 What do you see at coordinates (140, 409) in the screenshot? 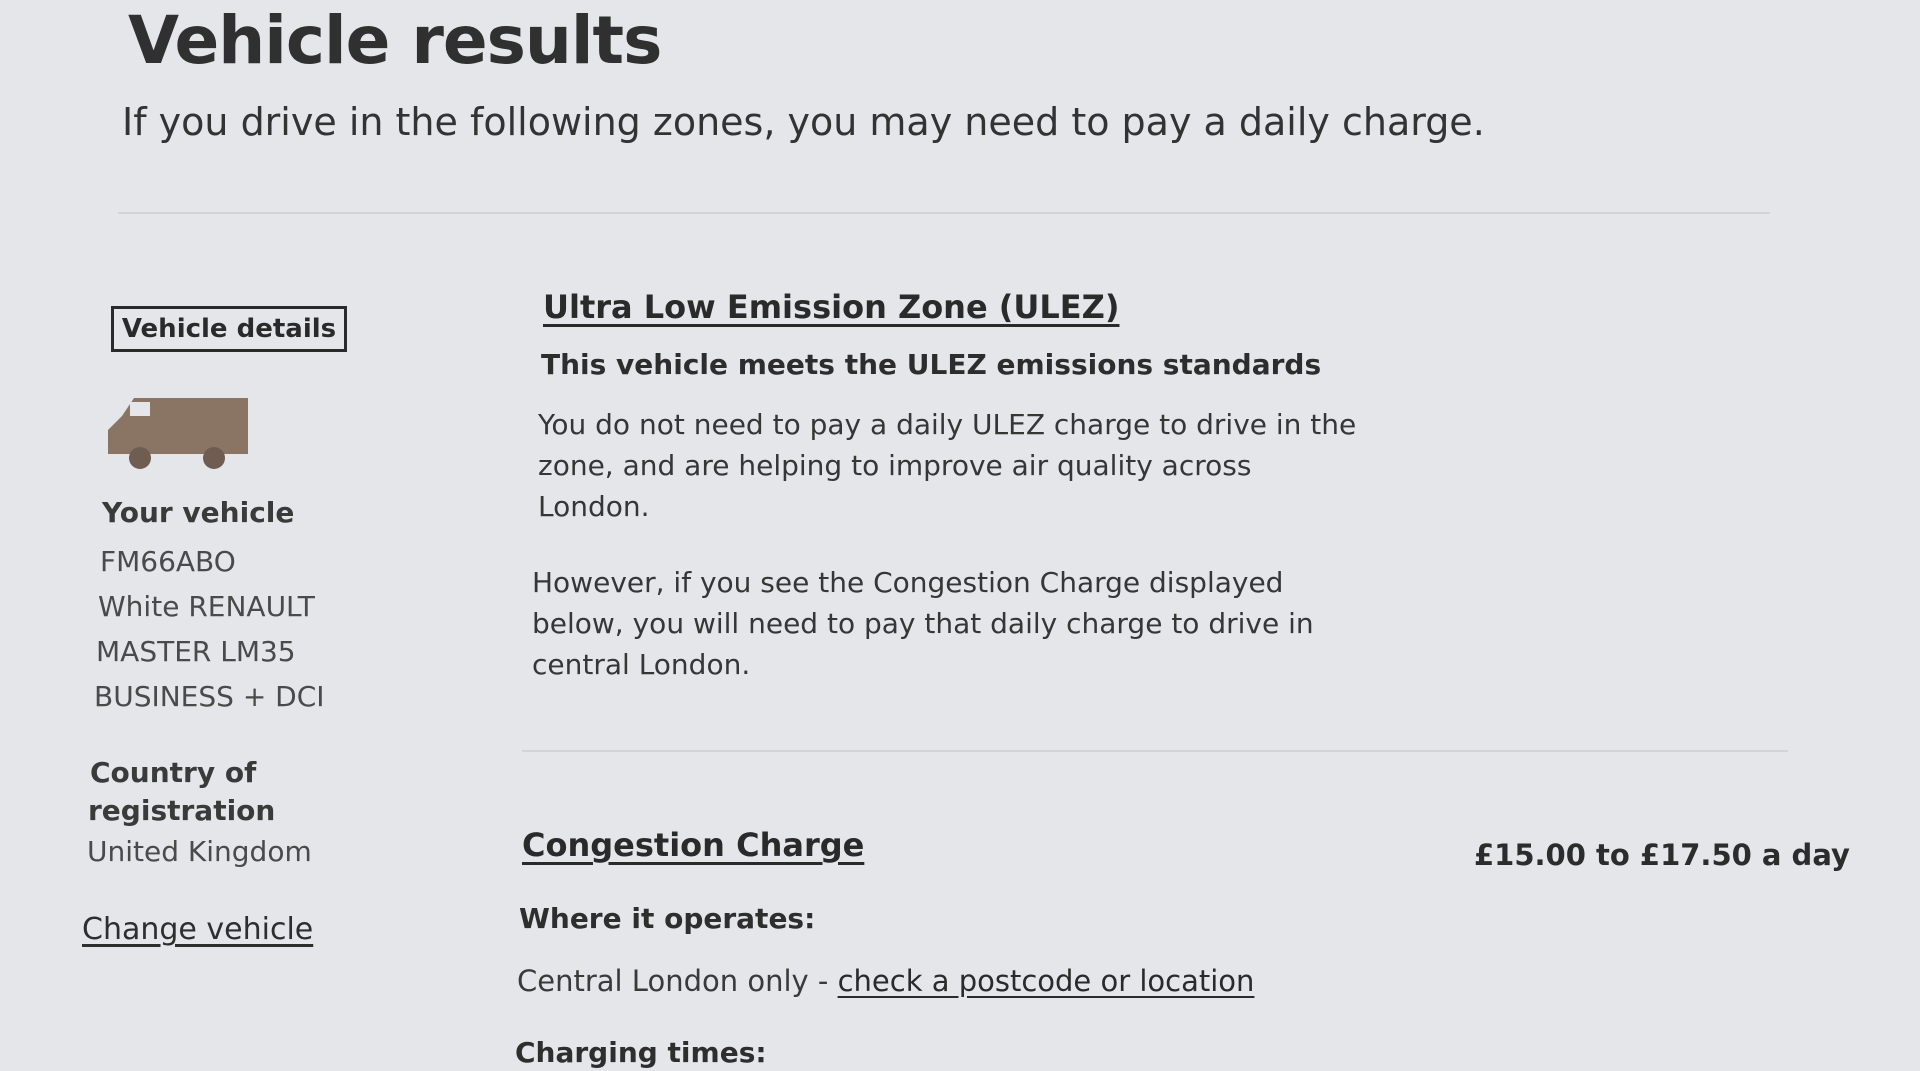
I see `van-window` at bounding box center [140, 409].